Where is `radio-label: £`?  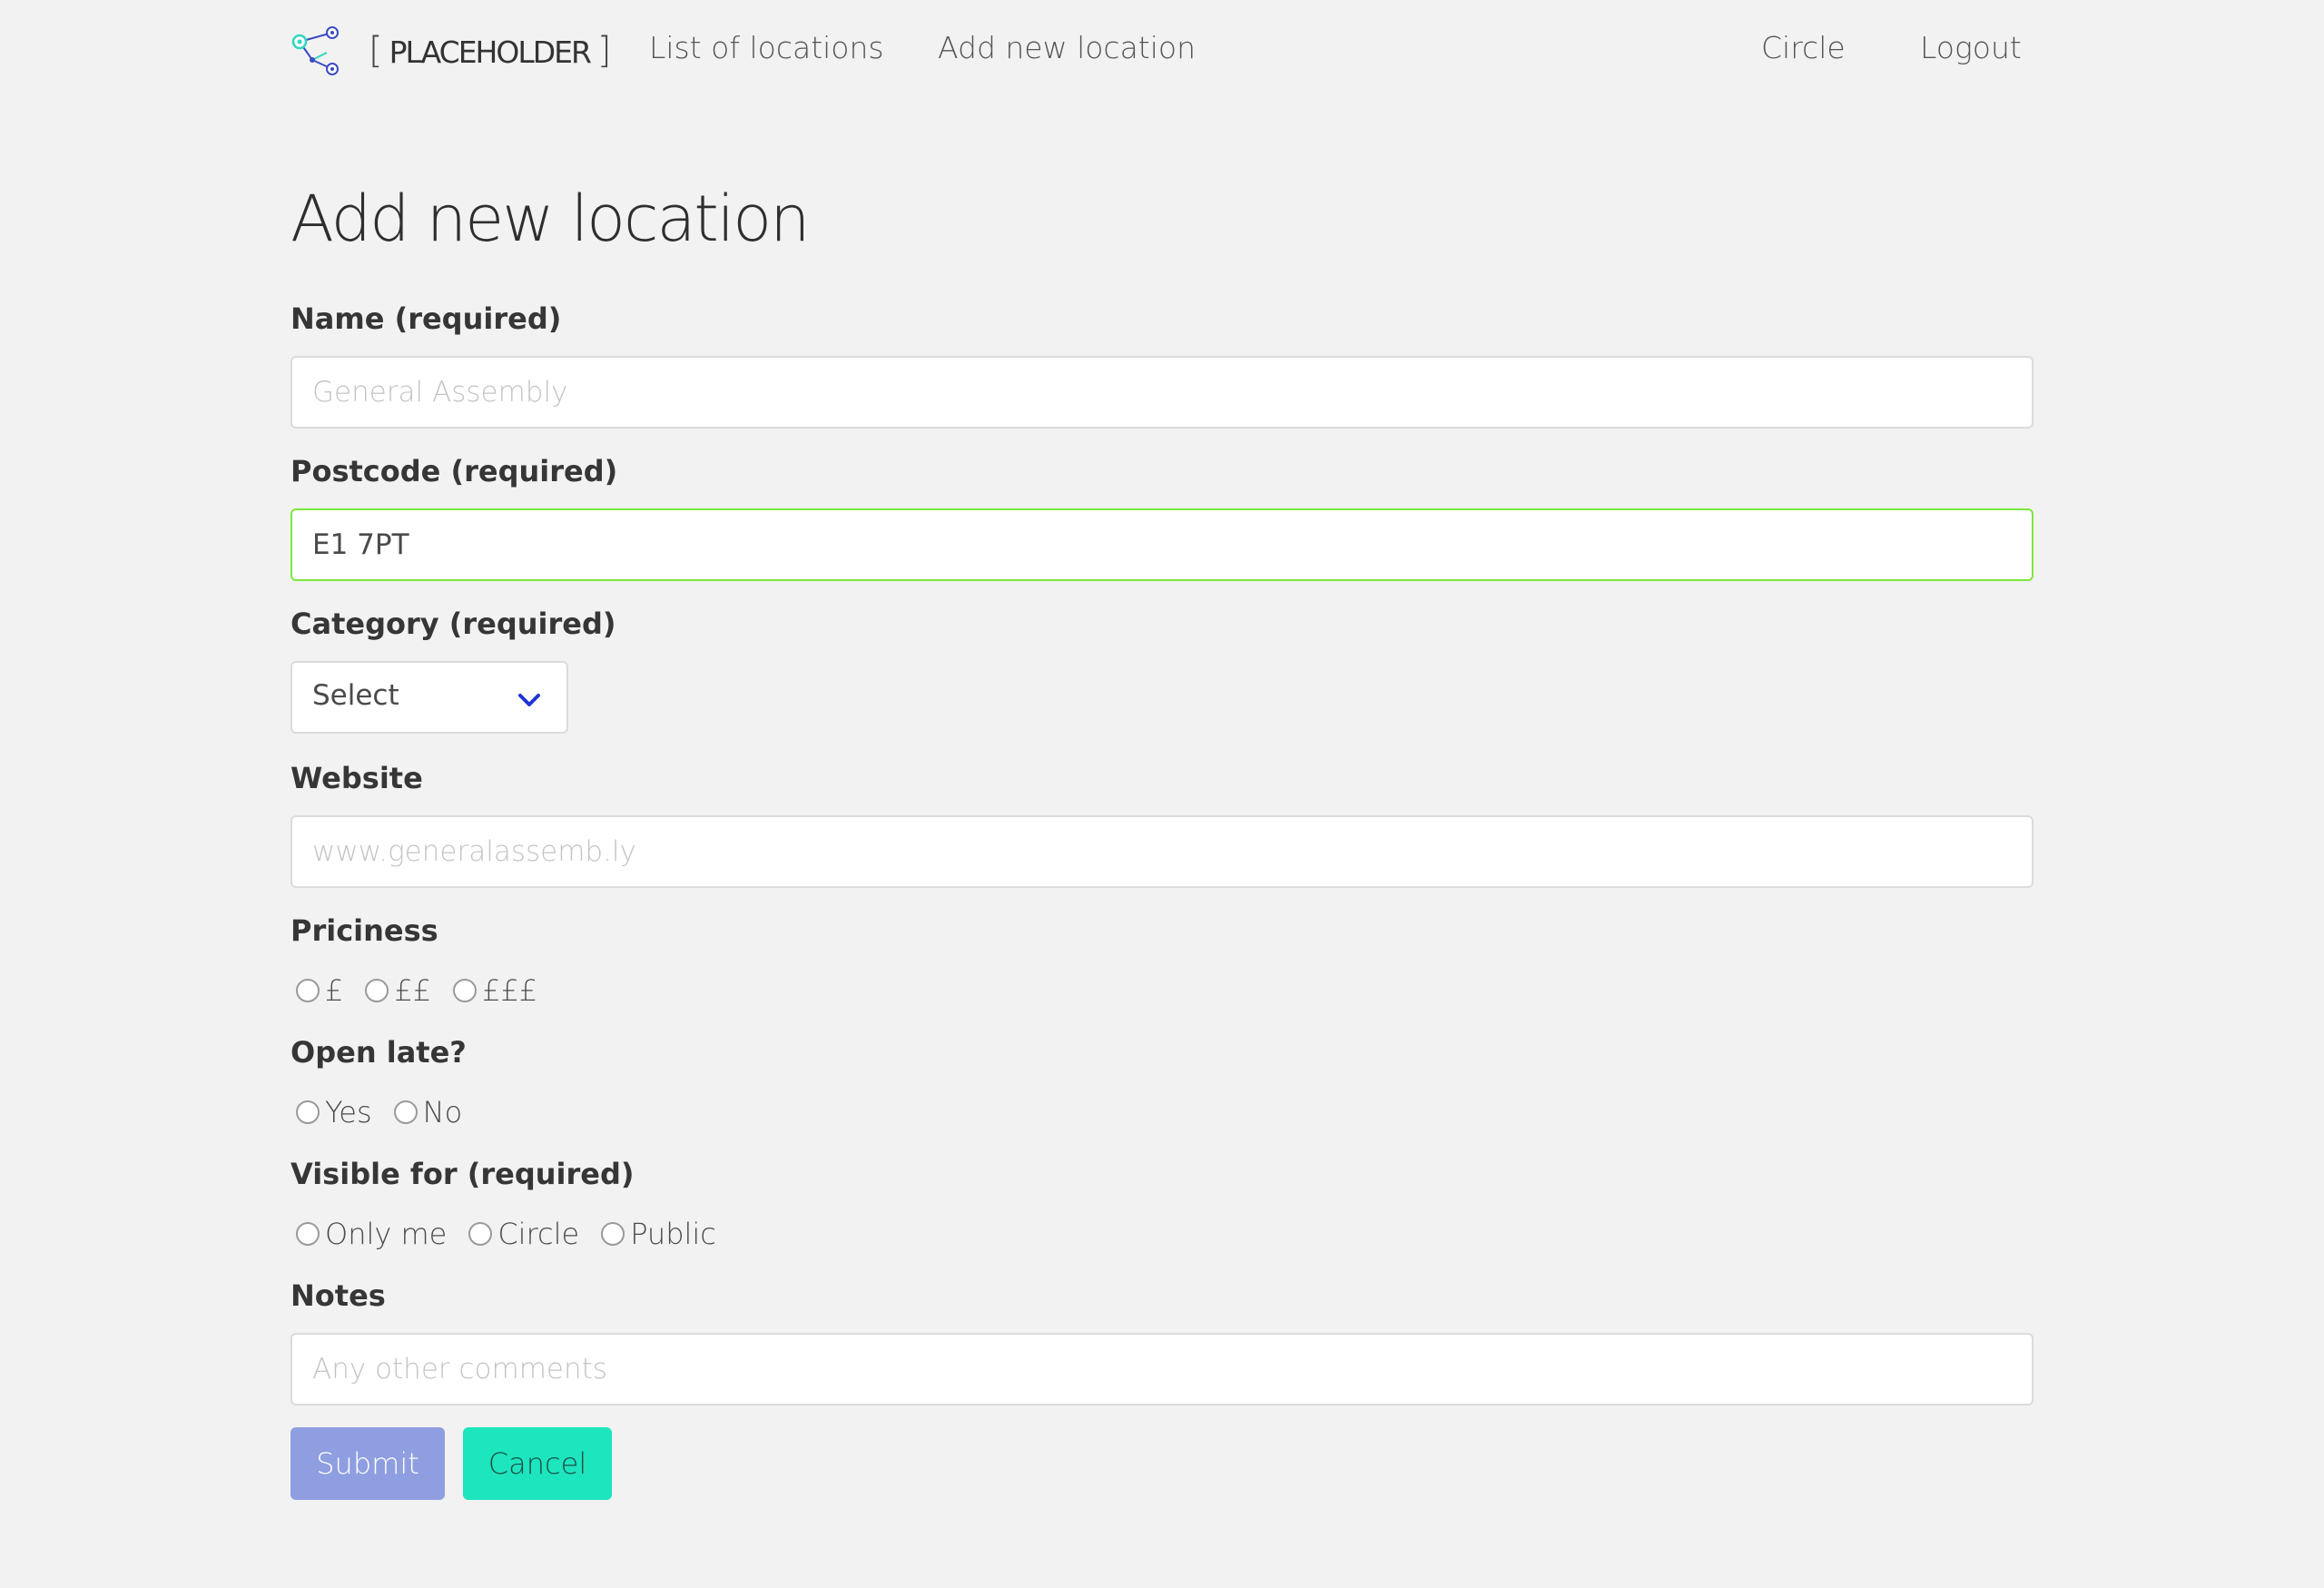 radio-label: £ is located at coordinates (334, 990).